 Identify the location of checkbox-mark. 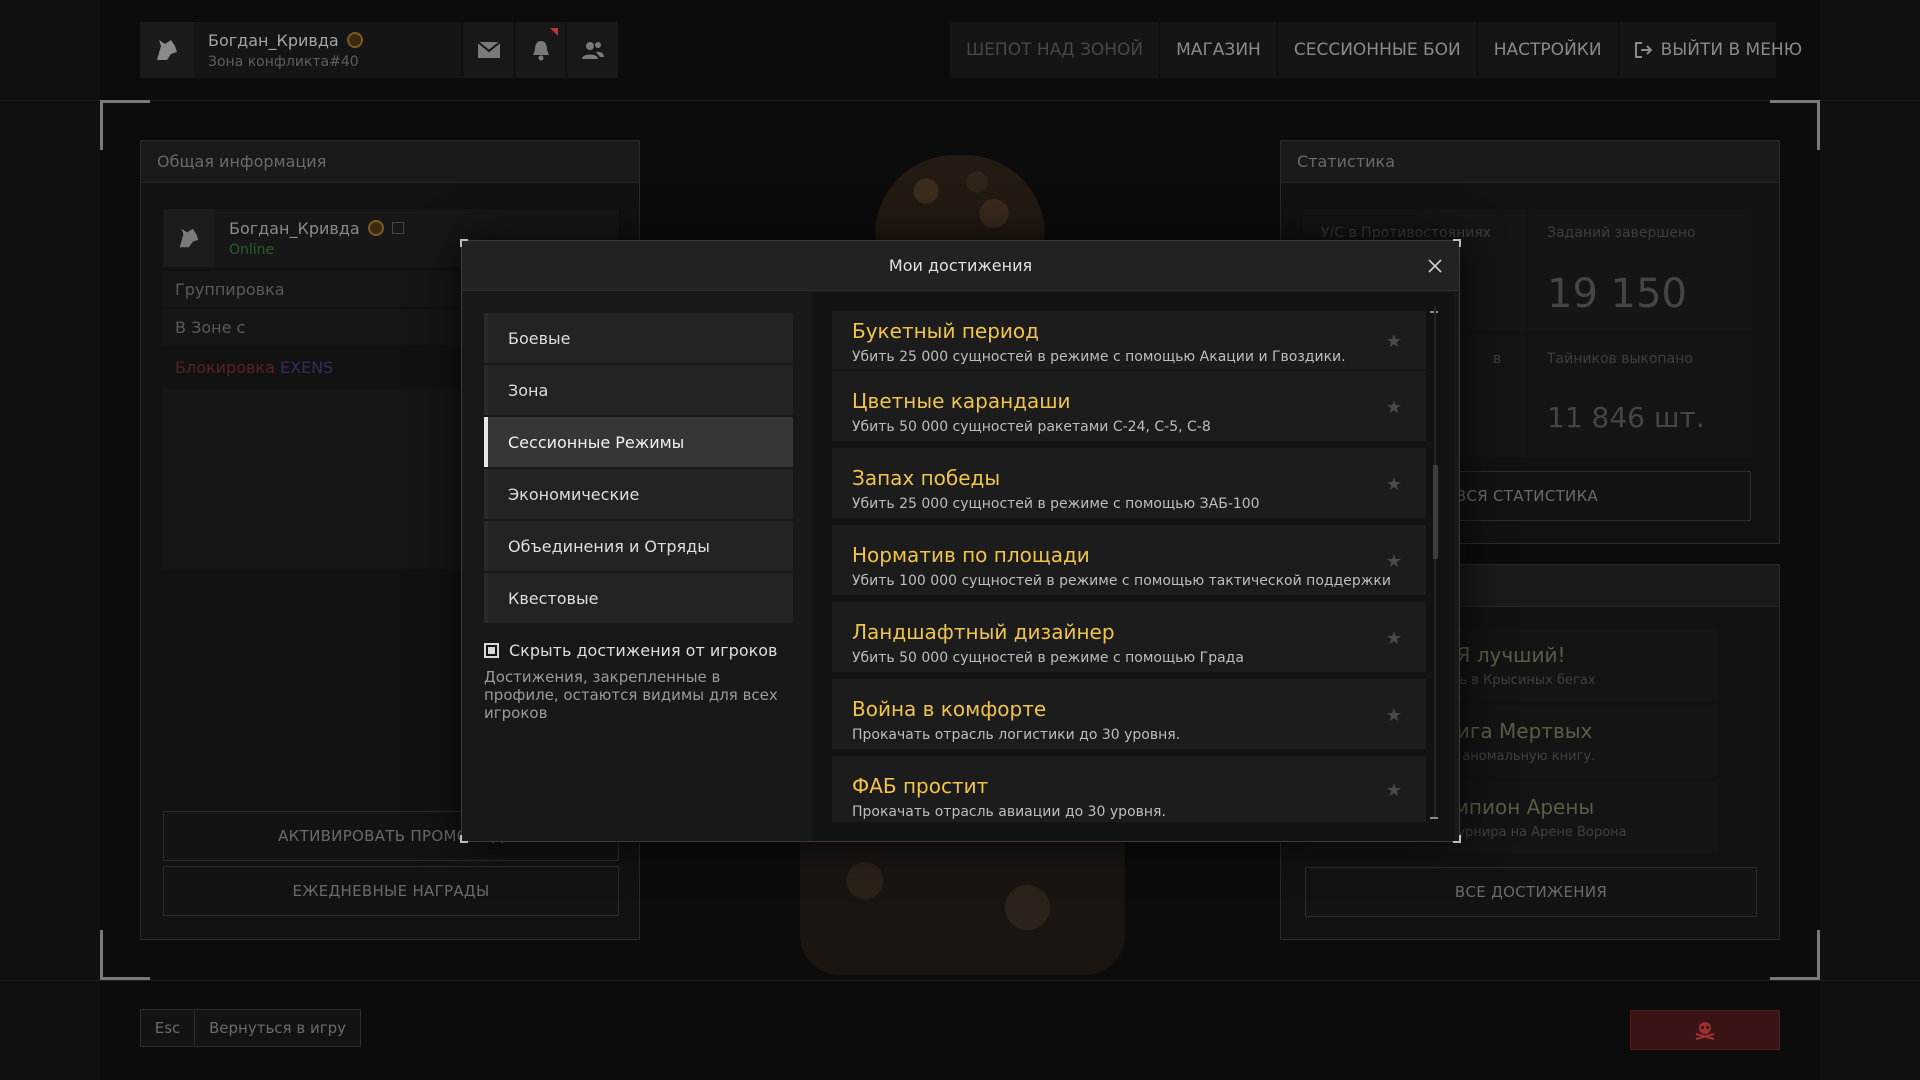
(491, 650).